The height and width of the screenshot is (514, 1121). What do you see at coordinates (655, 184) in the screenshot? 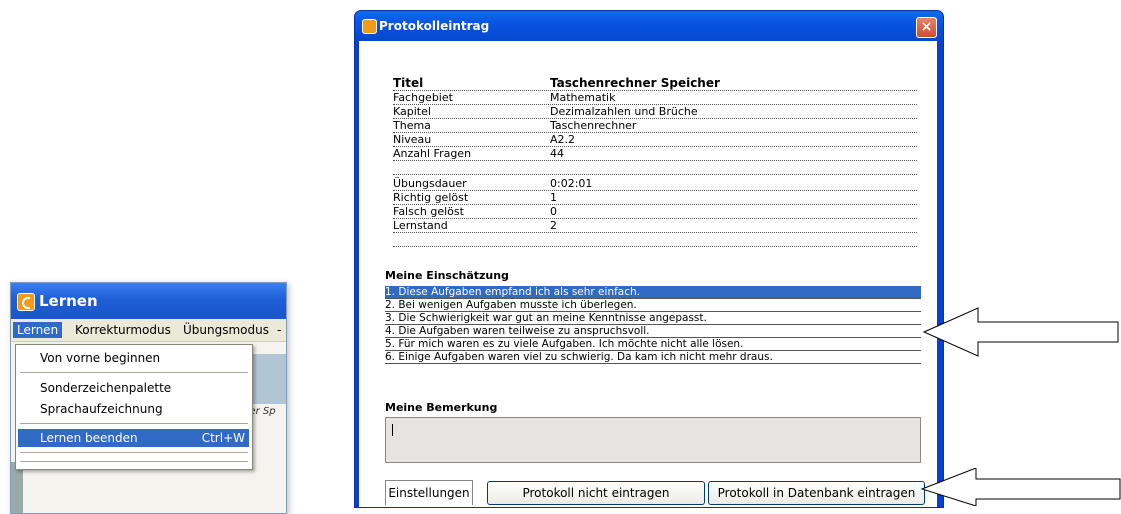
I see `stats-row: Übungsdauer 0:02:01` at bounding box center [655, 184].